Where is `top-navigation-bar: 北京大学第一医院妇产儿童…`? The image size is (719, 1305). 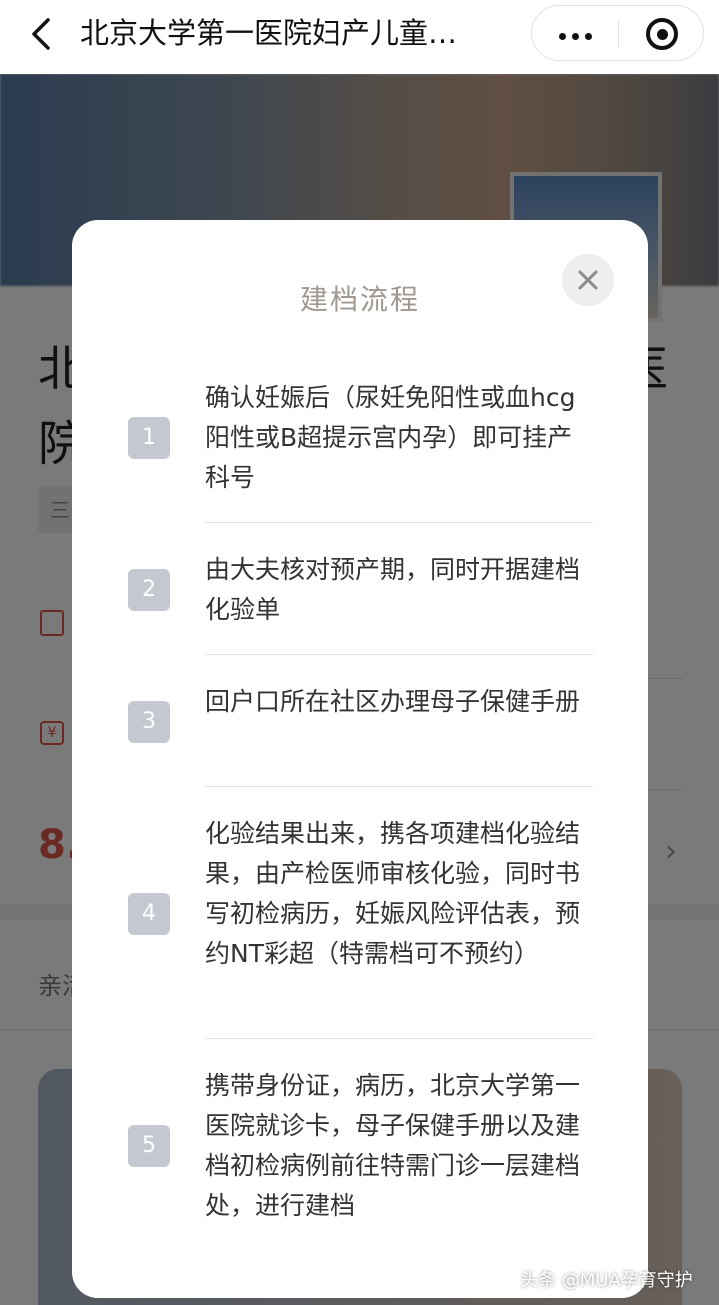 top-navigation-bar: 北京大学第一医院妇产儿童… is located at coordinates (359, 37).